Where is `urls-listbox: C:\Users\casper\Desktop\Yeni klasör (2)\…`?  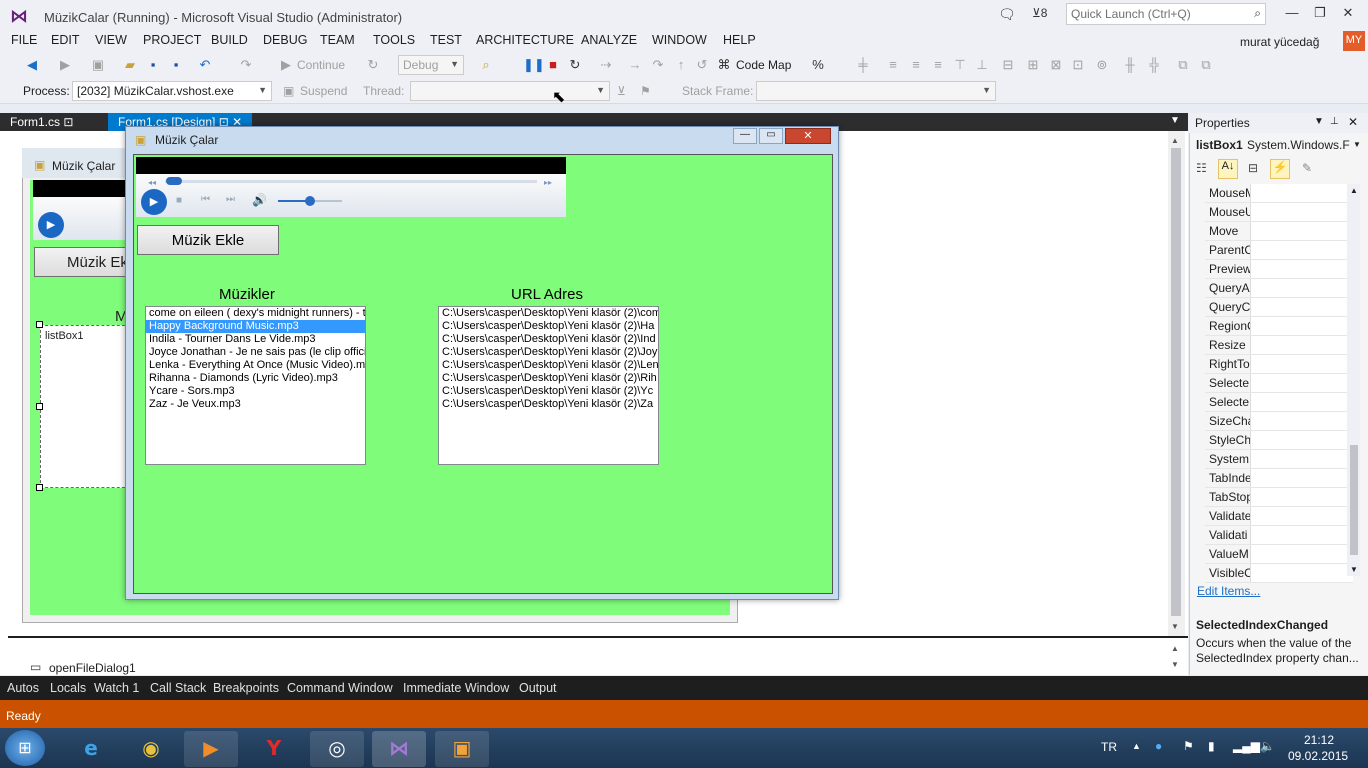
urls-listbox: C:\Users\casper\Desktop\Yeni klasör (2)\… is located at coordinates (548, 385).